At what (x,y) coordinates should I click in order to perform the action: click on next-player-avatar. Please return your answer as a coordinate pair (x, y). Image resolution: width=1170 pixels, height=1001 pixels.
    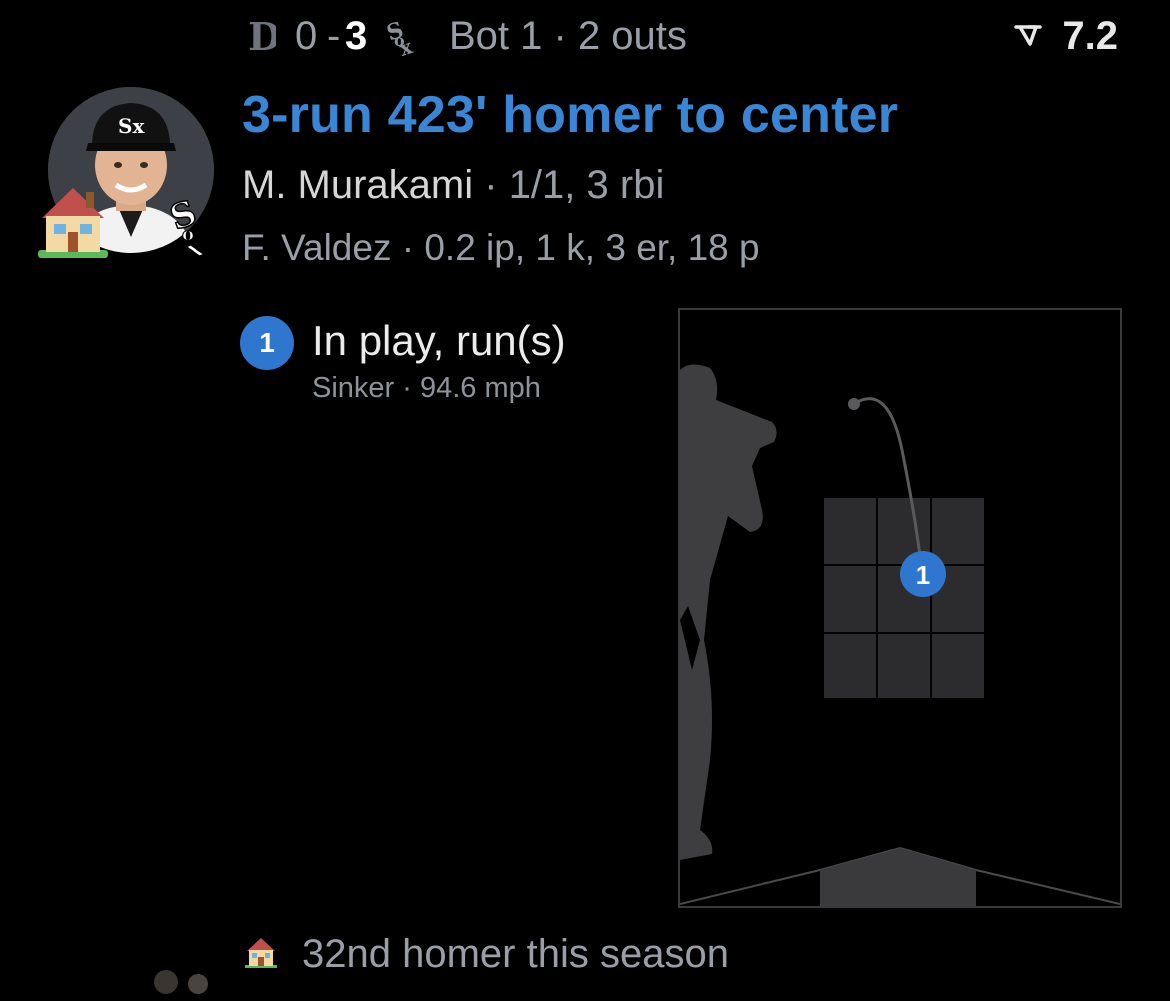
    Looking at the image, I should click on (178, 982).